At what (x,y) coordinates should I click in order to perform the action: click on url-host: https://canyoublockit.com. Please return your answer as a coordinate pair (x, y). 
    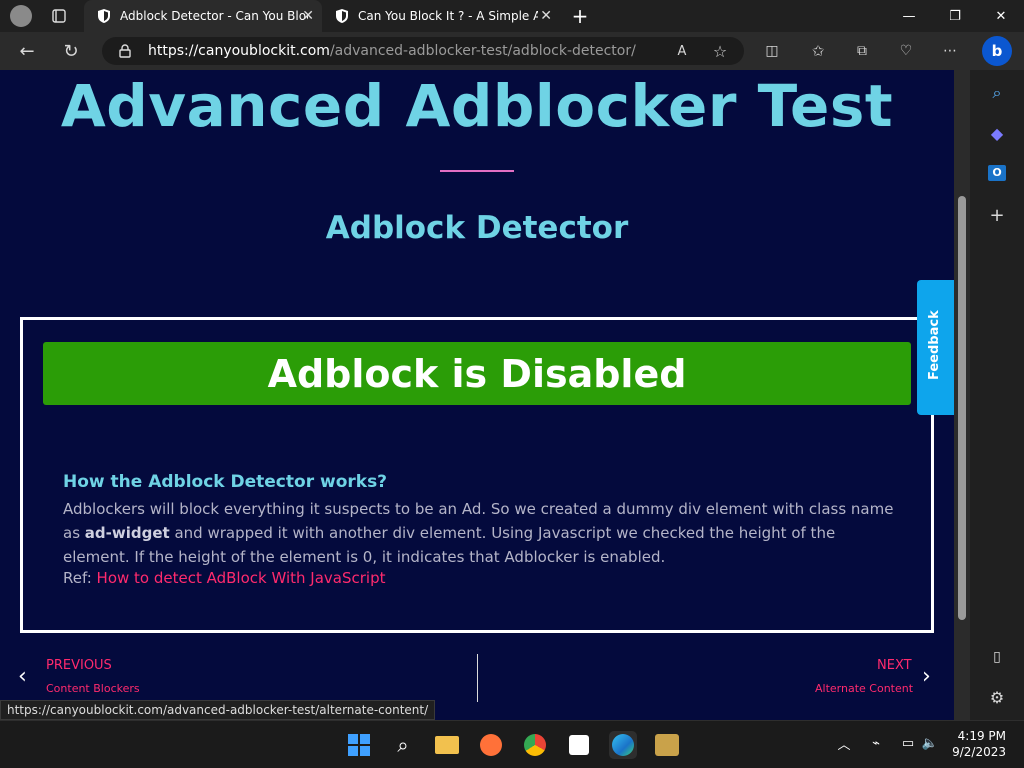
    Looking at the image, I should click on (239, 51).